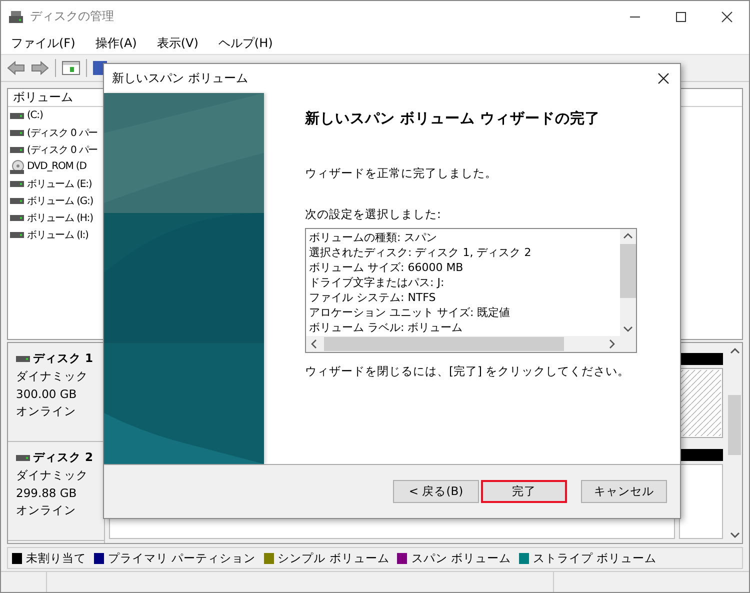  I want to click on scroll-right-icon, so click(612, 344).